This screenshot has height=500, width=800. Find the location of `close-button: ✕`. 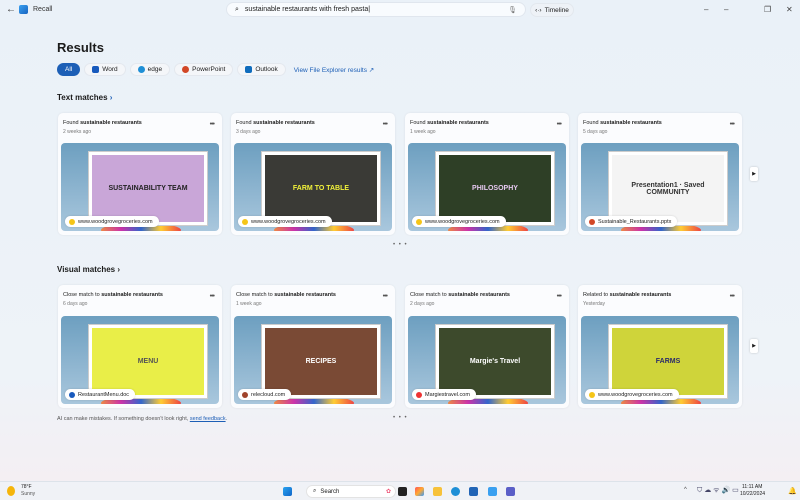

close-button: ✕ is located at coordinates (789, 9).